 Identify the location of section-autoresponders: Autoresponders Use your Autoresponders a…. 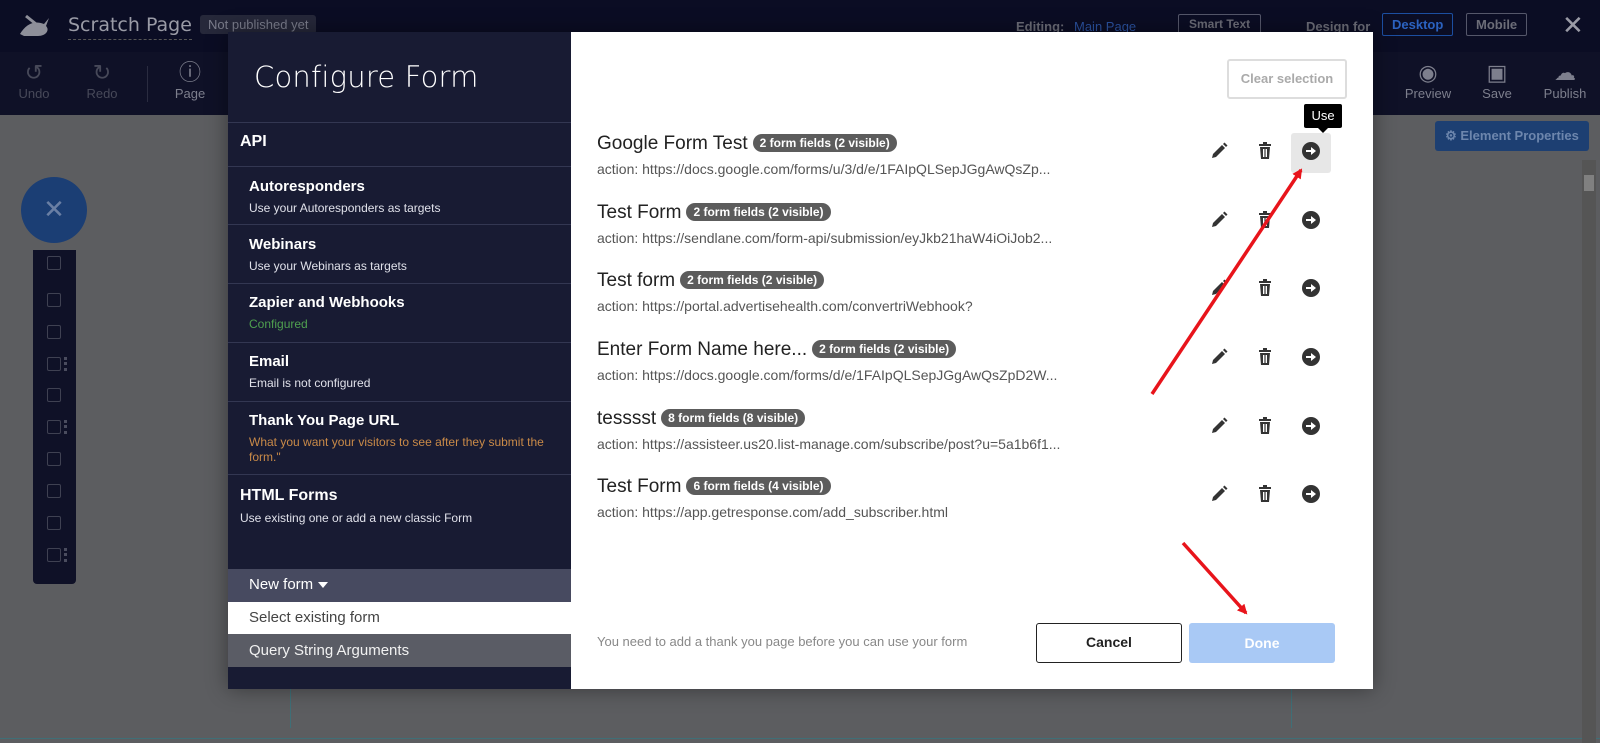
(399, 197).